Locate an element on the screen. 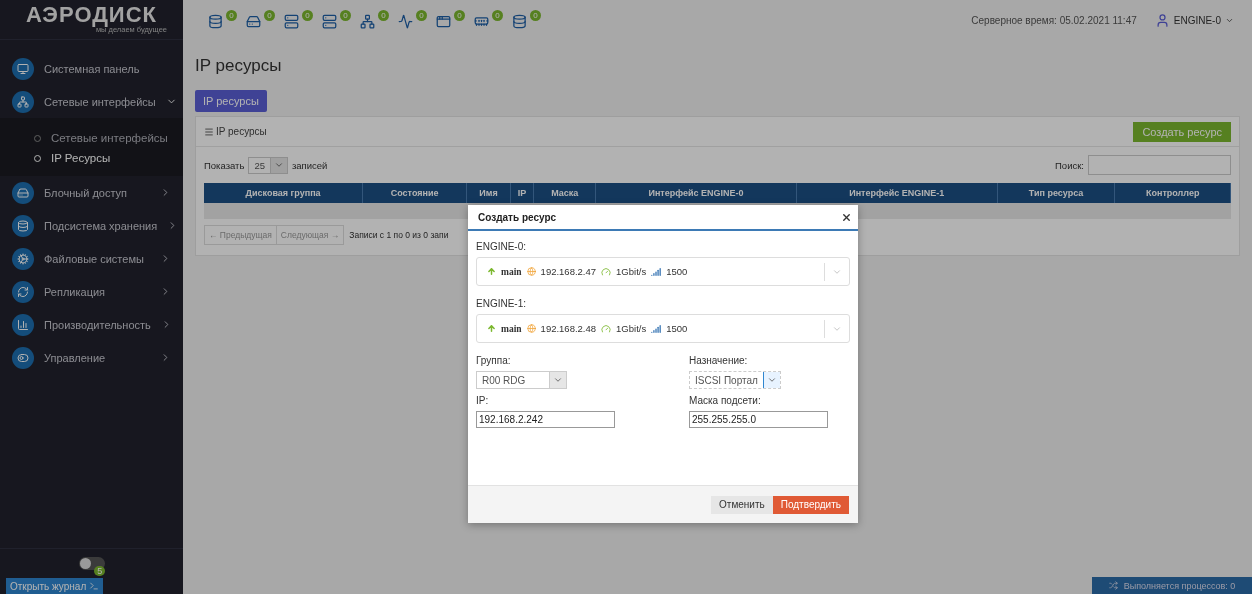  search-label: Поиск: is located at coordinates (1069, 165).